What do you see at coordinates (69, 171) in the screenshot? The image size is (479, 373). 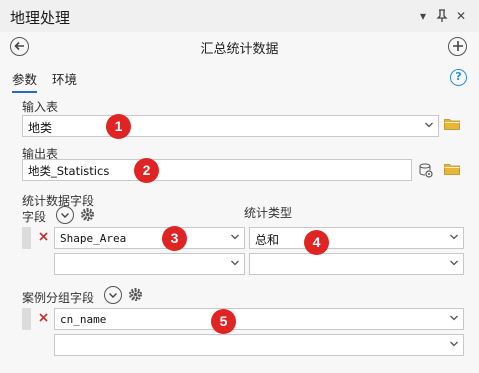 I see `output-table-value: 地类_Statistics` at bounding box center [69, 171].